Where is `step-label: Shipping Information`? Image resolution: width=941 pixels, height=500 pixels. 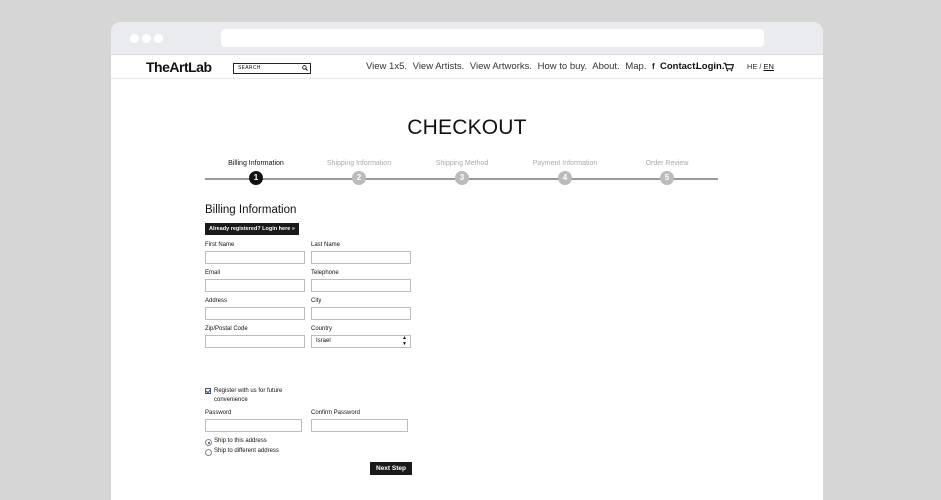 step-label: Shipping Information is located at coordinates (359, 163).